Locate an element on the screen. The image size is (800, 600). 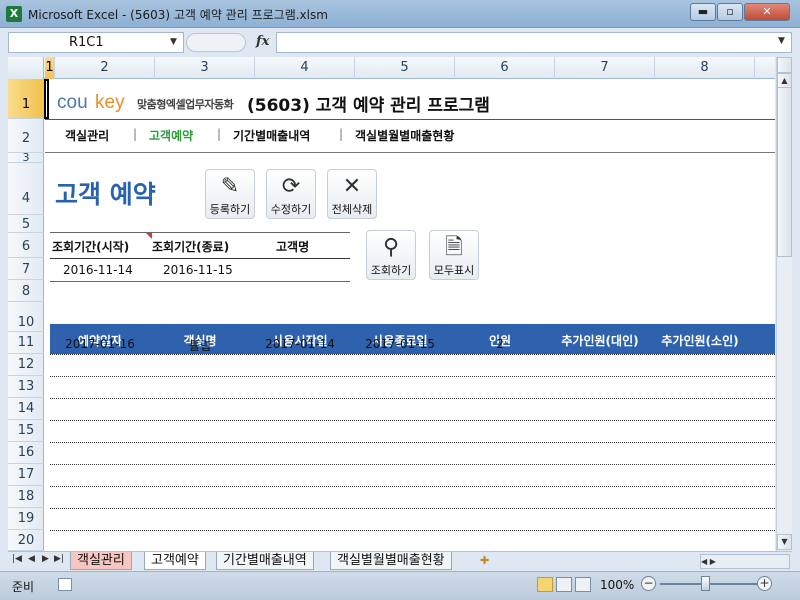
column-header: 5 is located at coordinates (405, 68).